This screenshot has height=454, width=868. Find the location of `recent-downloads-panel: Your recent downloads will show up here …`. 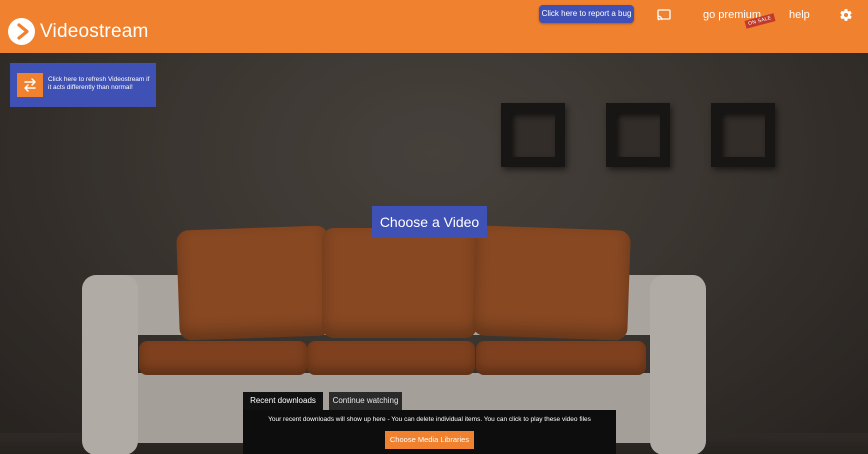

recent-downloads-panel: Your recent downloads will show up here … is located at coordinates (429, 432).